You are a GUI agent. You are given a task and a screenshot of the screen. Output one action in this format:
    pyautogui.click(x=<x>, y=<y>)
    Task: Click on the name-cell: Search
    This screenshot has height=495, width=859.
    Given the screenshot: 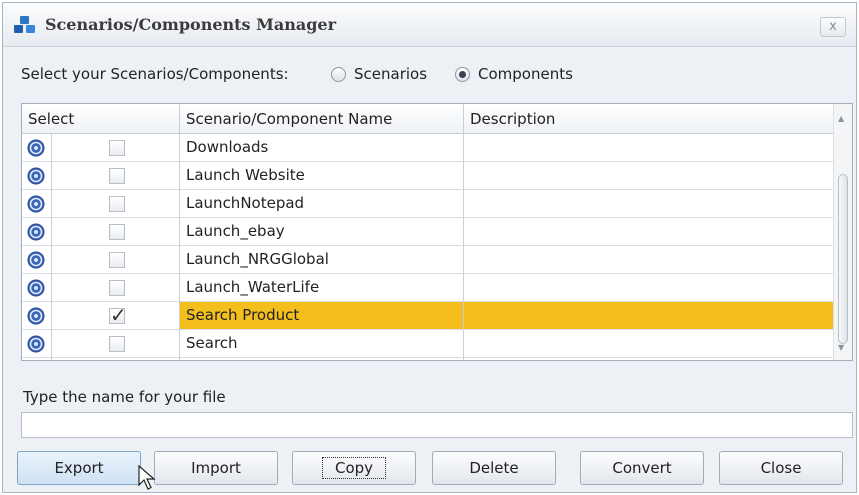 What is the action you would take?
    pyautogui.click(x=321, y=343)
    